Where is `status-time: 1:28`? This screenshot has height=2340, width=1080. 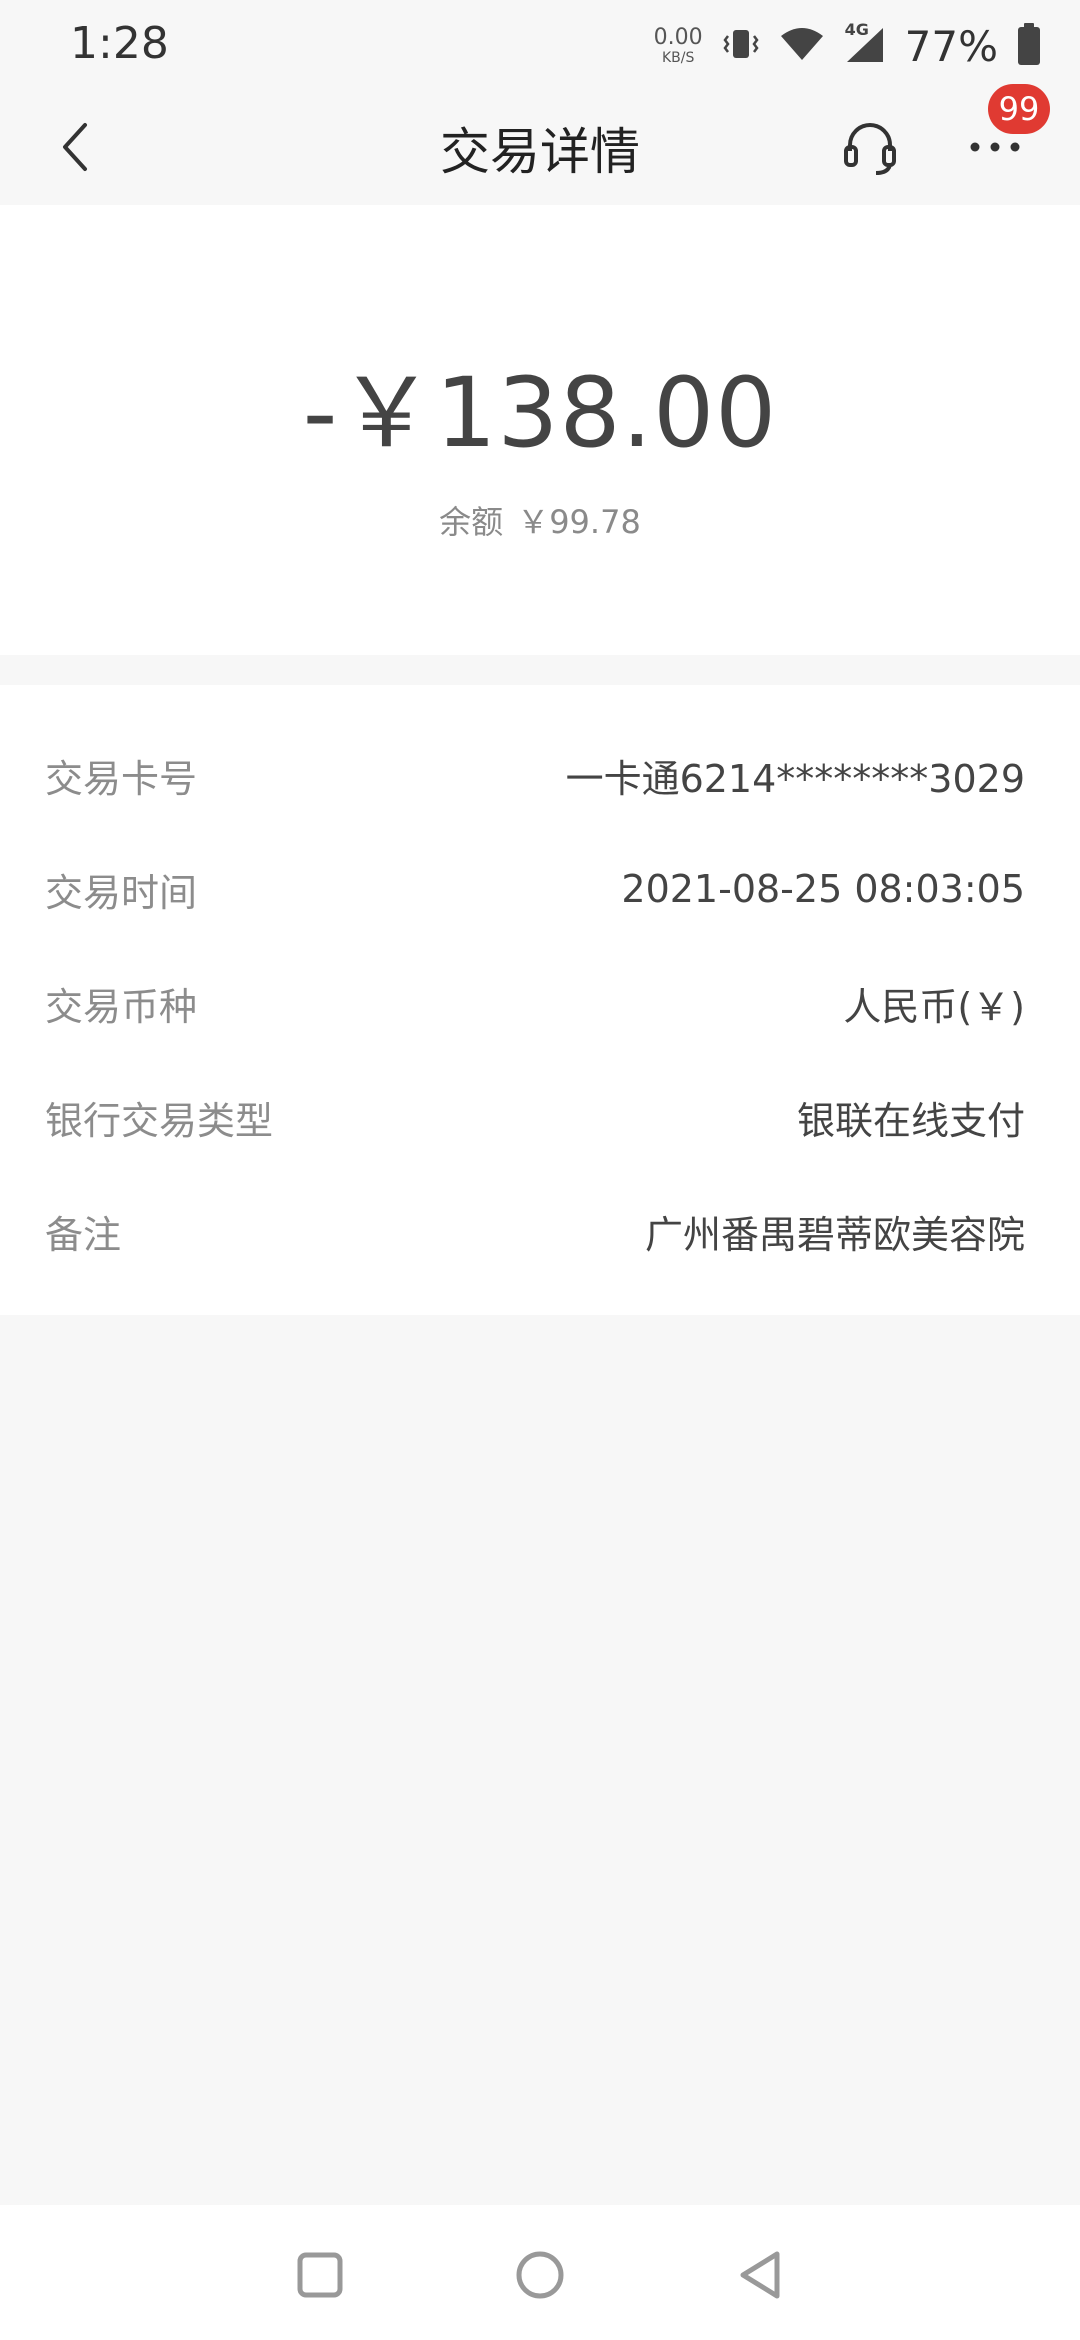 status-time: 1:28 is located at coordinates (119, 43).